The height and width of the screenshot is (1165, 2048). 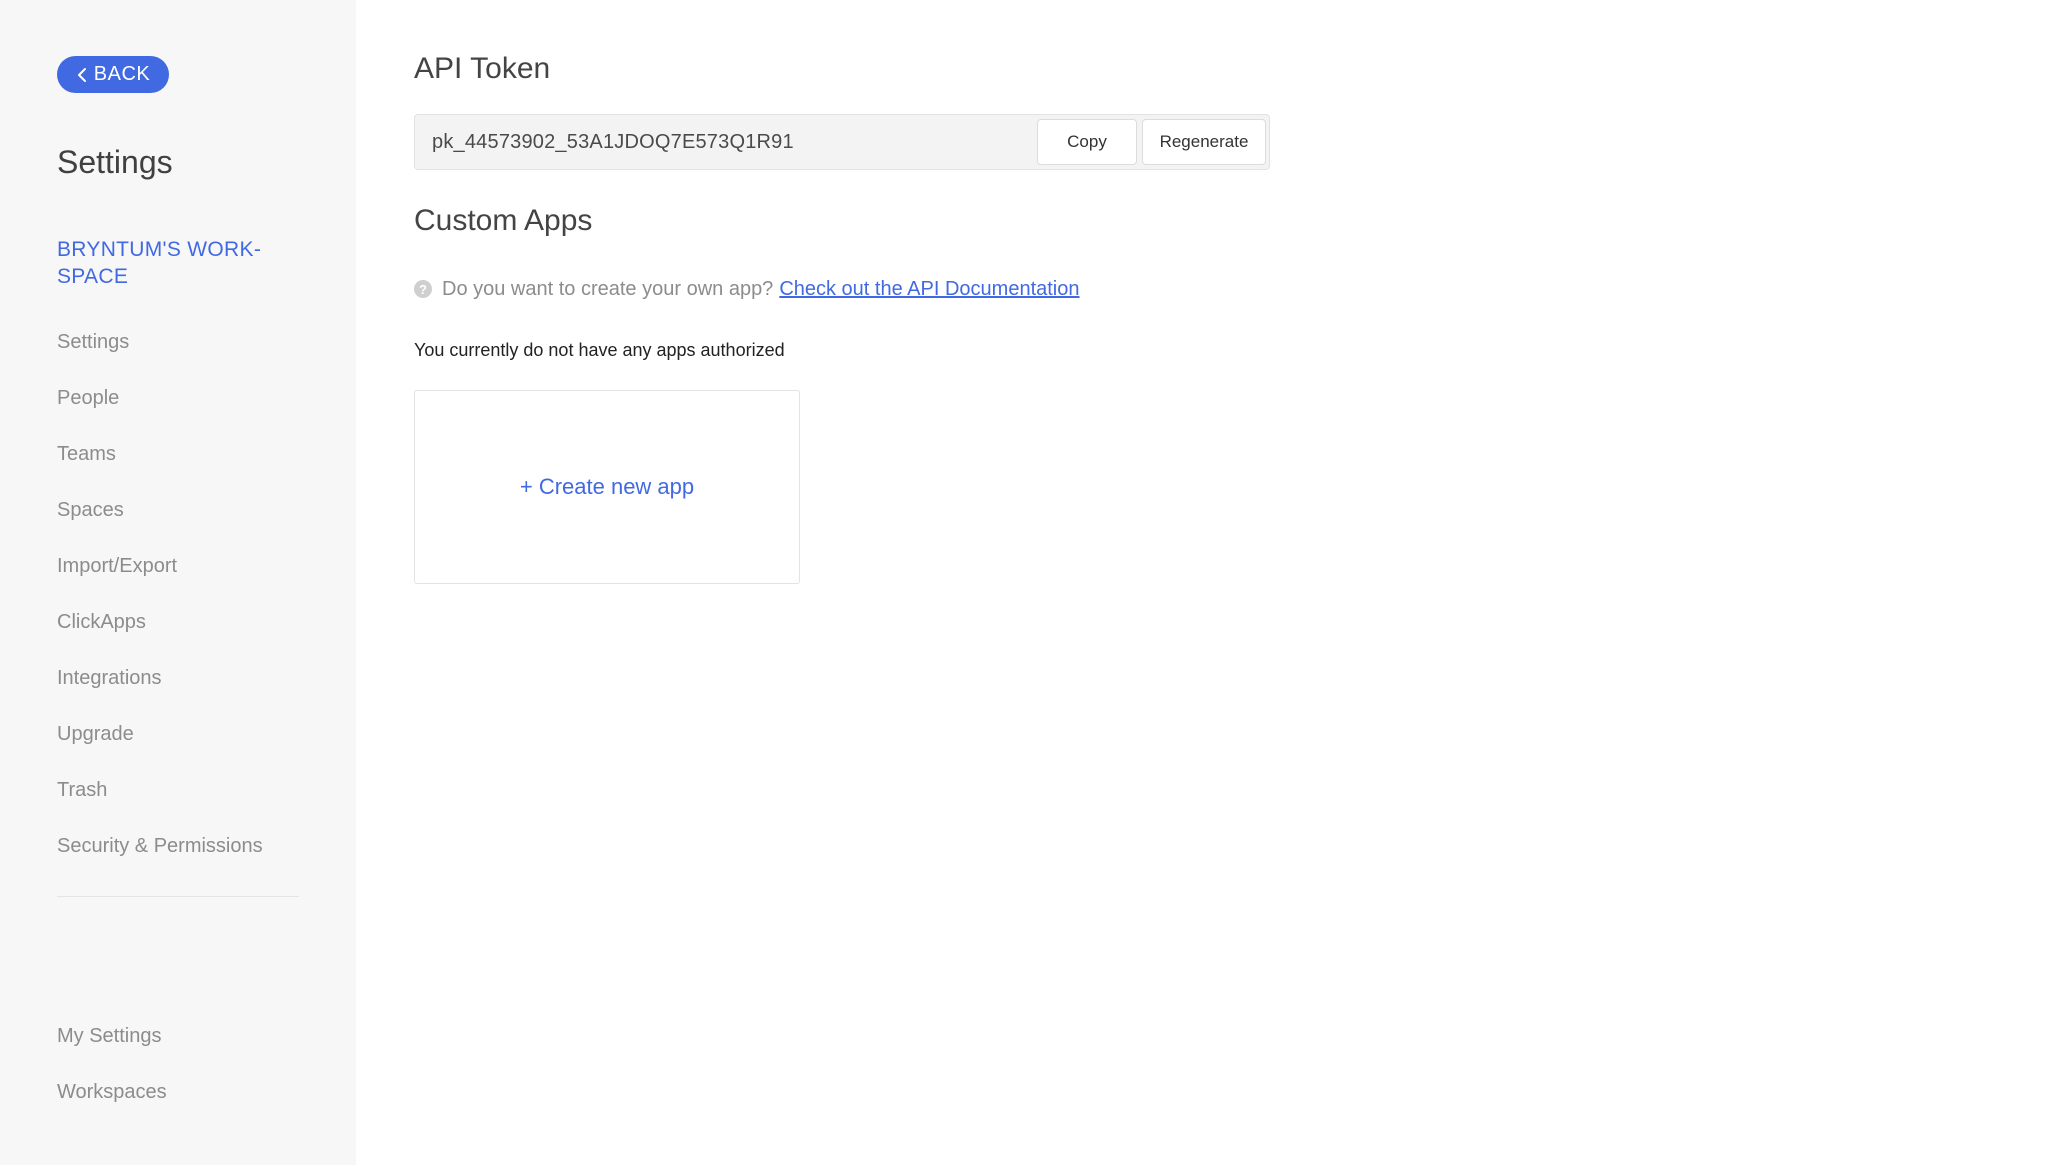 I want to click on sidebar-item-spaces: Spaces, so click(x=192, y=518).